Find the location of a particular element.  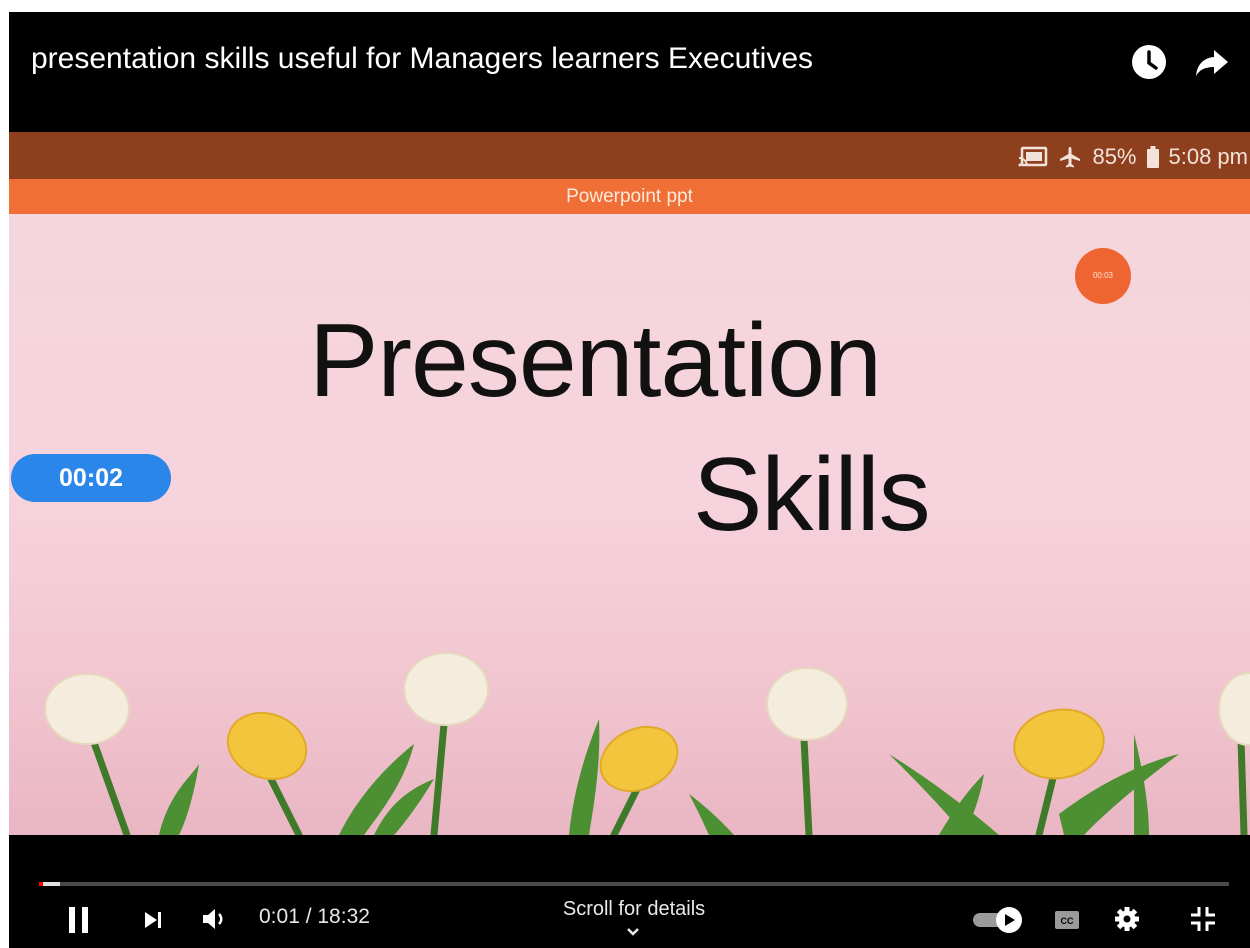

time-display: 0:01 / 18:32 is located at coordinates (314, 916).